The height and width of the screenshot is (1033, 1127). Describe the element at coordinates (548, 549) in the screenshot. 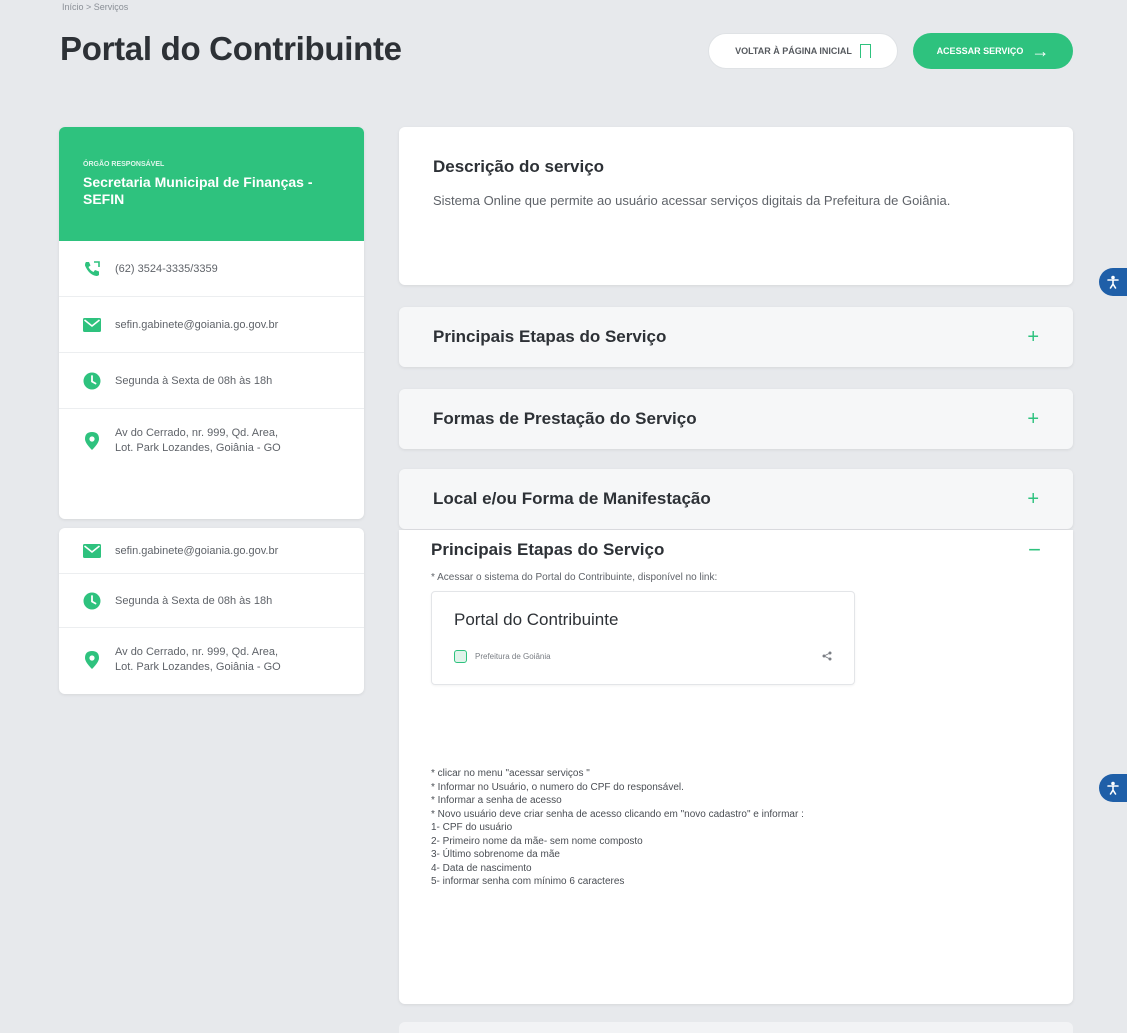

I see `expanded-panel-title: Principais Etapas do Serviço` at that location.